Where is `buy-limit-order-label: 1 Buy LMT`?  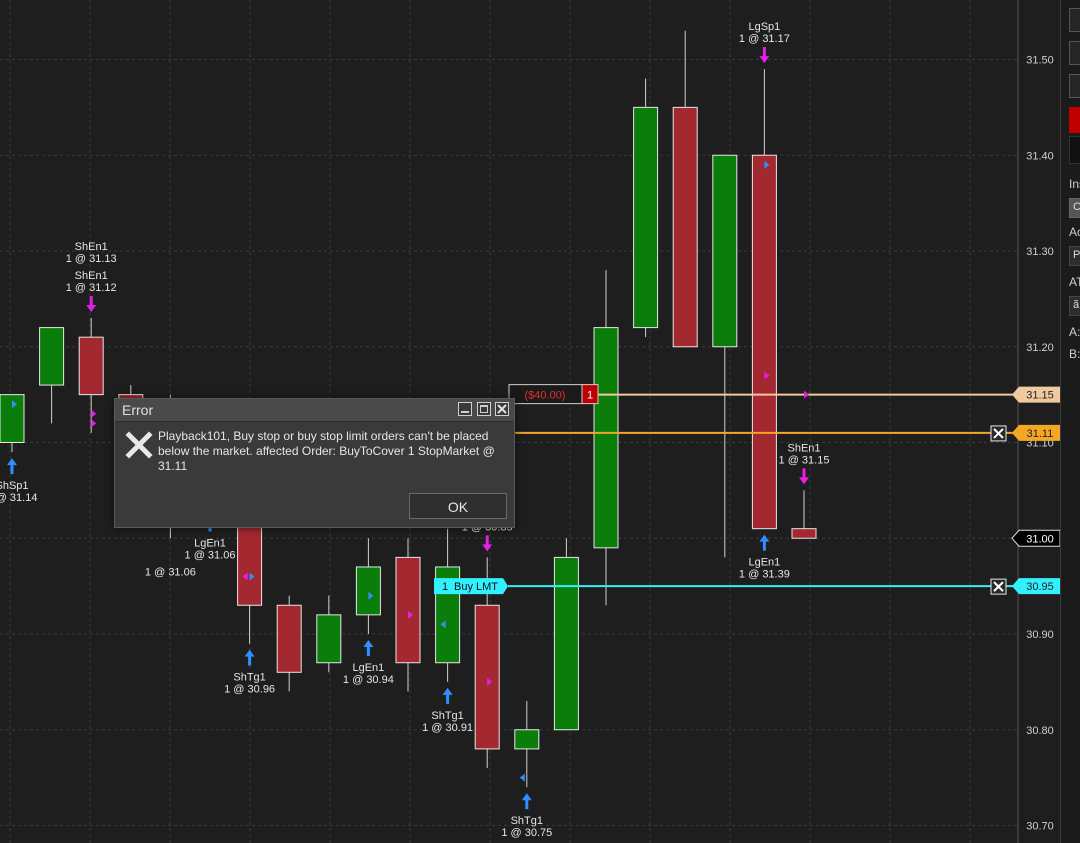 buy-limit-order-label: 1 Buy LMT is located at coordinates (471, 586).